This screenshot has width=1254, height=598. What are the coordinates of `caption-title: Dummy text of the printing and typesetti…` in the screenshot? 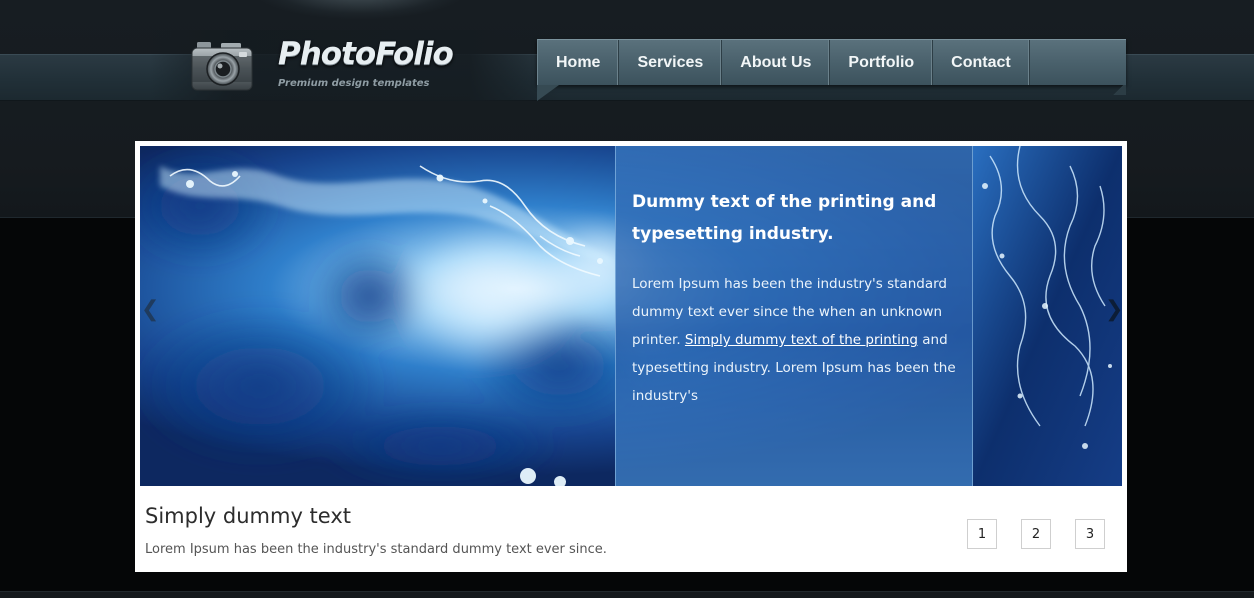 It's located at (784, 218).